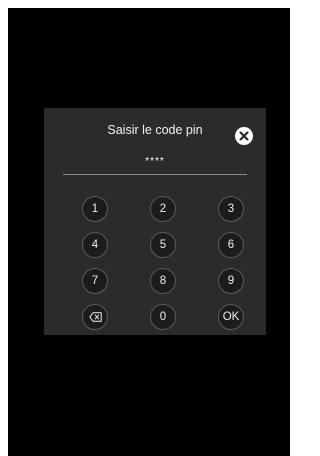 The image size is (320, 456). Describe the element at coordinates (231, 281) in the screenshot. I see `key-9: 9` at that location.